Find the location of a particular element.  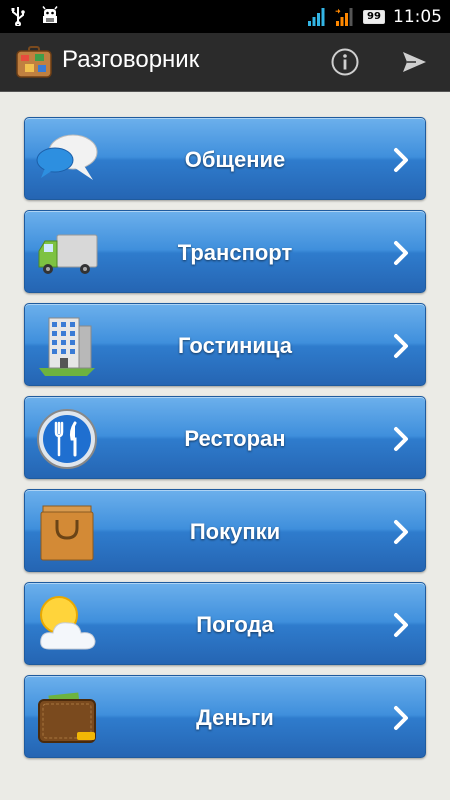

menu-item-shopping: Покупки is located at coordinates (225, 530).